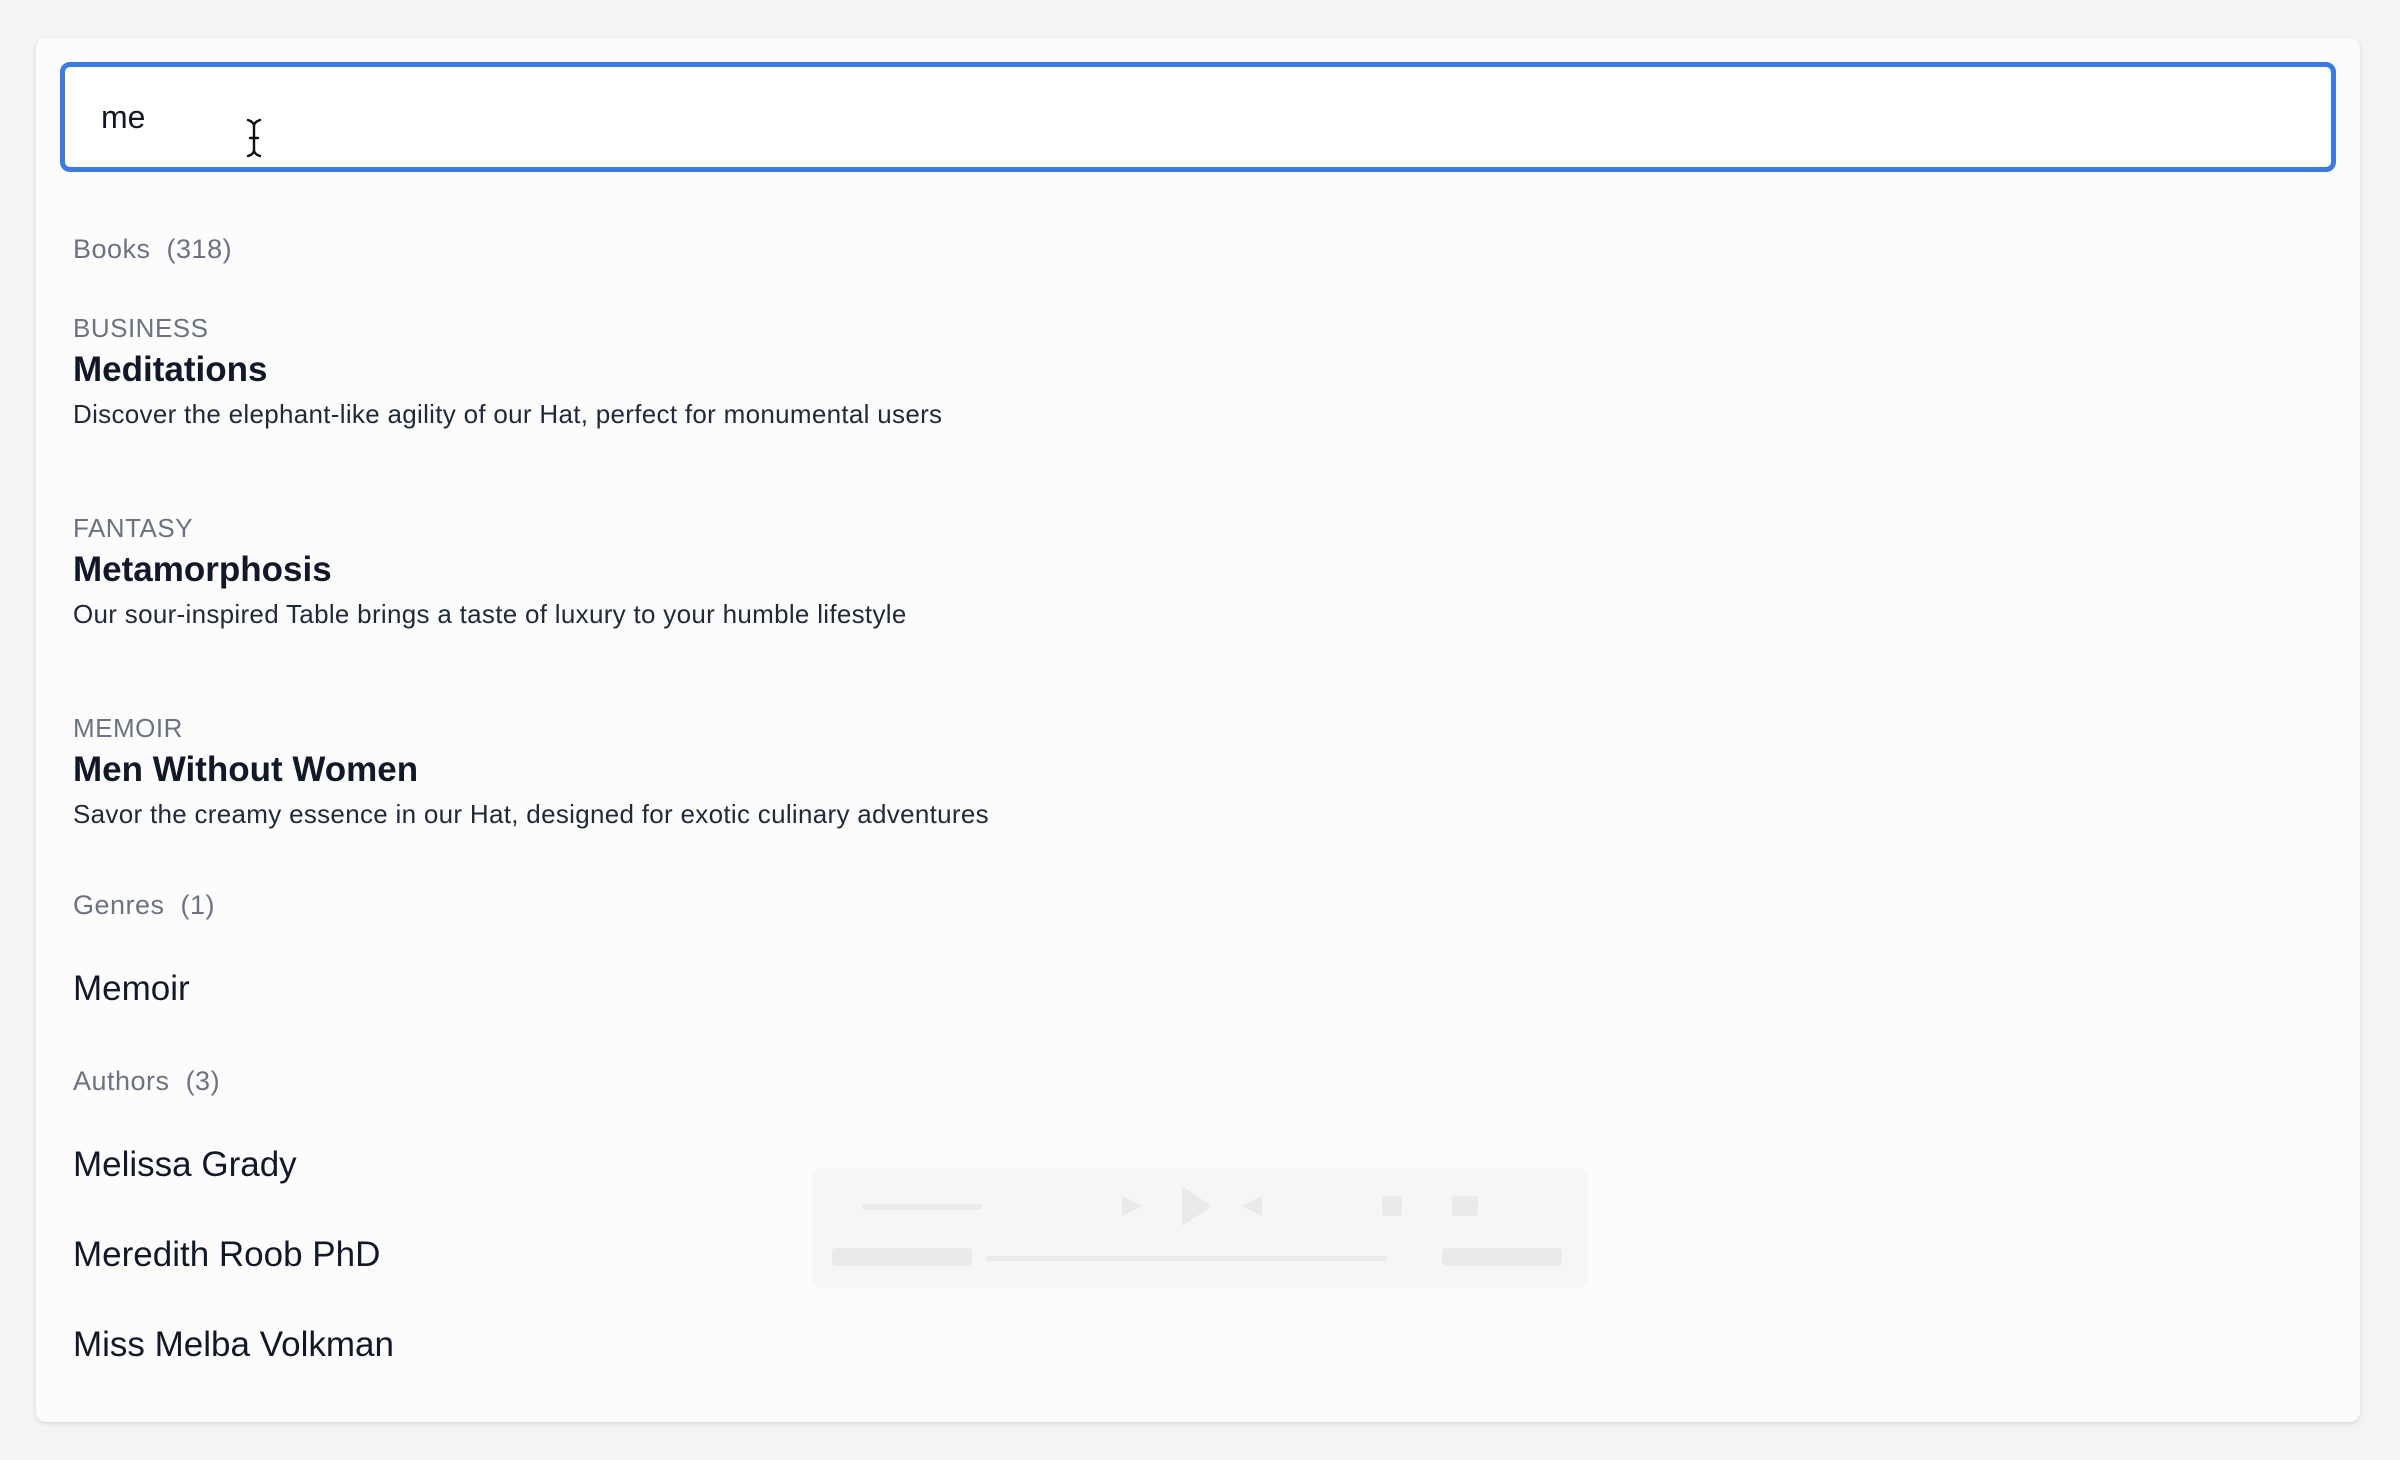  I want to click on section-header-authors: Authors (3), so click(1198, 1081).